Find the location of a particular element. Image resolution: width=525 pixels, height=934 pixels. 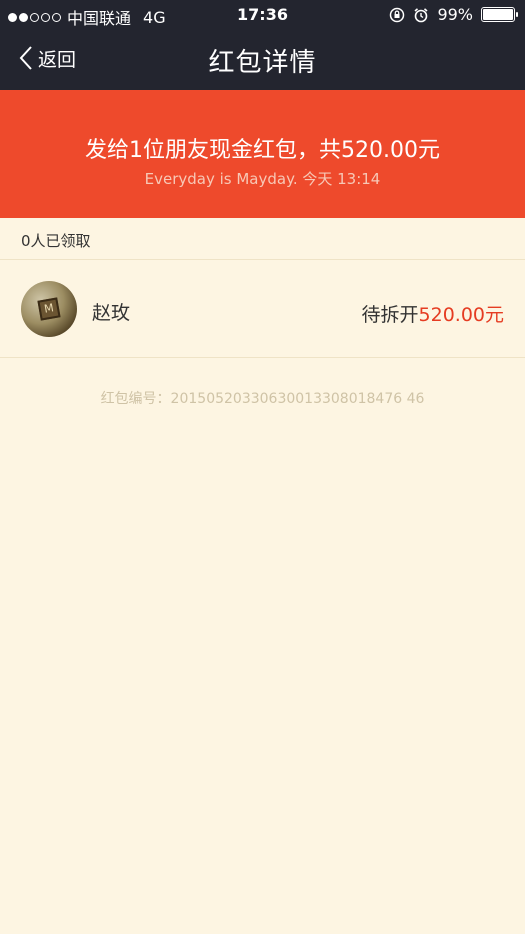

alarm-icon is located at coordinates (421, 14).